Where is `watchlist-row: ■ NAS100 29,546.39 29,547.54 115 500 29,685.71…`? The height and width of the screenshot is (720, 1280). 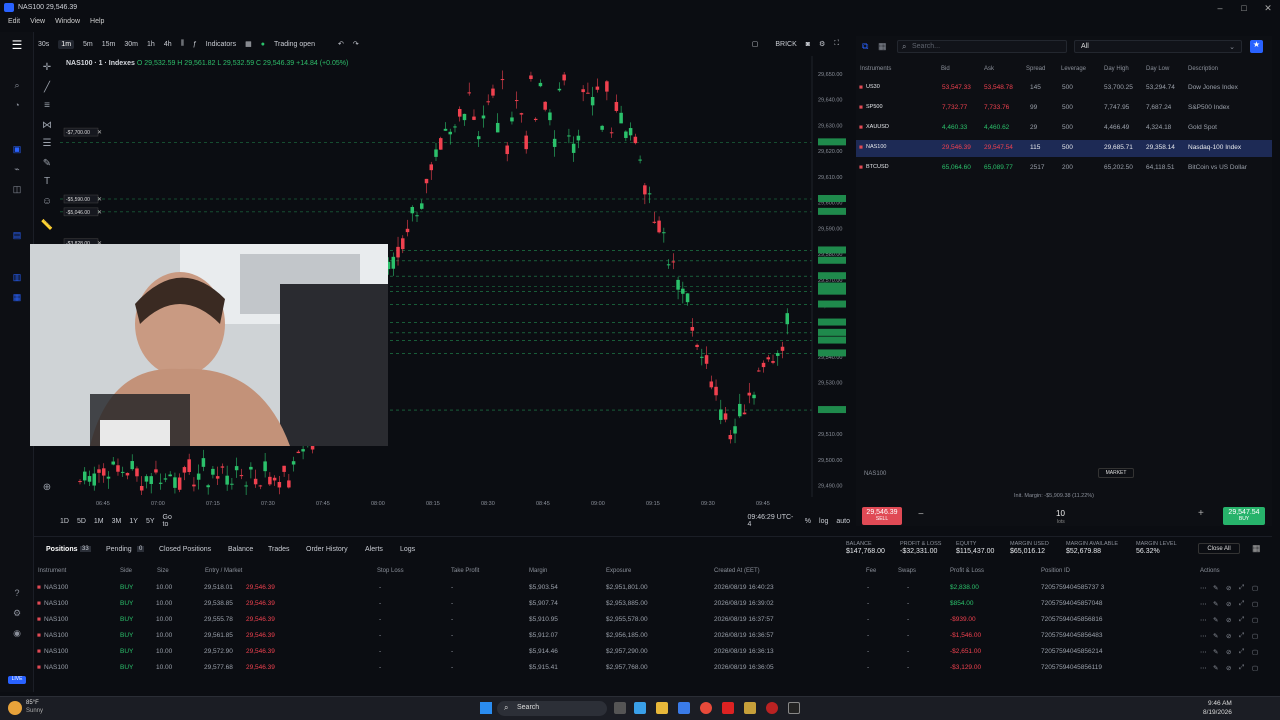
watchlist-row: ■ NAS100 29,546.39 29,547.54 115 500 29,685.71… is located at coordinates (1064, 148).